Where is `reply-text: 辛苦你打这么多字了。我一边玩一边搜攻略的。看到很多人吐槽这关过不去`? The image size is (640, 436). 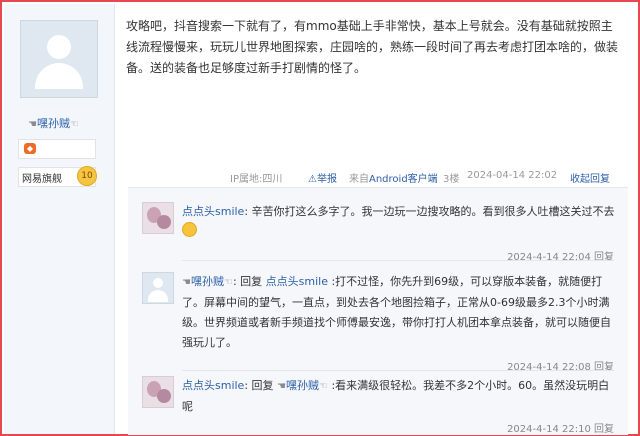 reply-text: 辛苦你打这么多字了。我一边玩一边搜攻略的。看到很多人吐槽这关过不去 is located at coordinates (433, 211).